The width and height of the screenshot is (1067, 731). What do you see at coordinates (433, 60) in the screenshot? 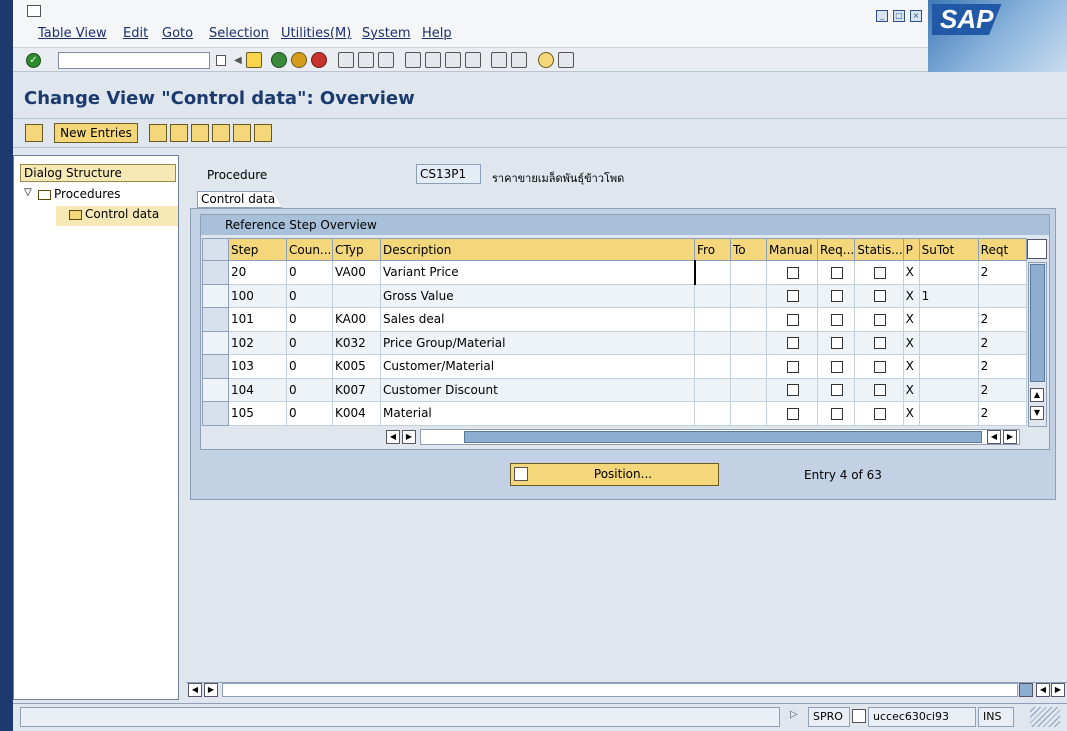
I see `previous-page-icon` at bounding box center [433, 60].